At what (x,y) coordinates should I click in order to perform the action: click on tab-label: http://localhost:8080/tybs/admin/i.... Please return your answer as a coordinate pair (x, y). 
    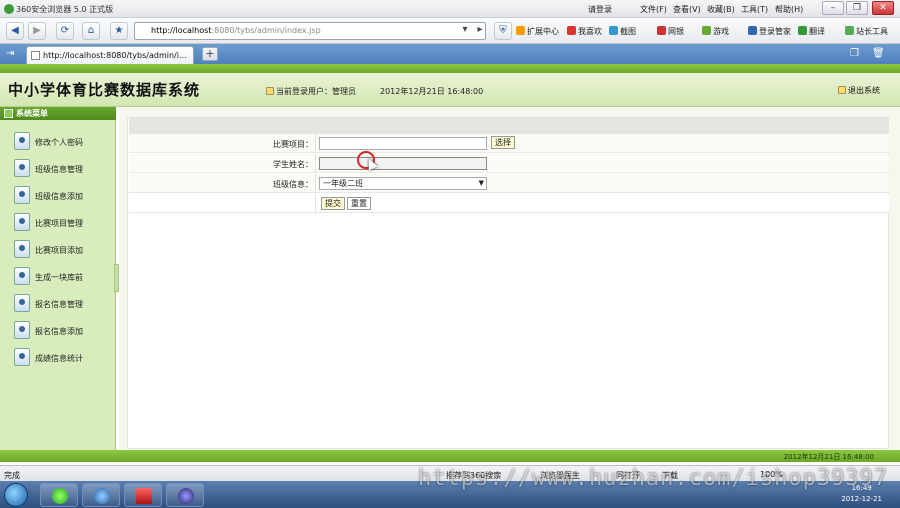
    Looking at the image, I should click on (115, 55).